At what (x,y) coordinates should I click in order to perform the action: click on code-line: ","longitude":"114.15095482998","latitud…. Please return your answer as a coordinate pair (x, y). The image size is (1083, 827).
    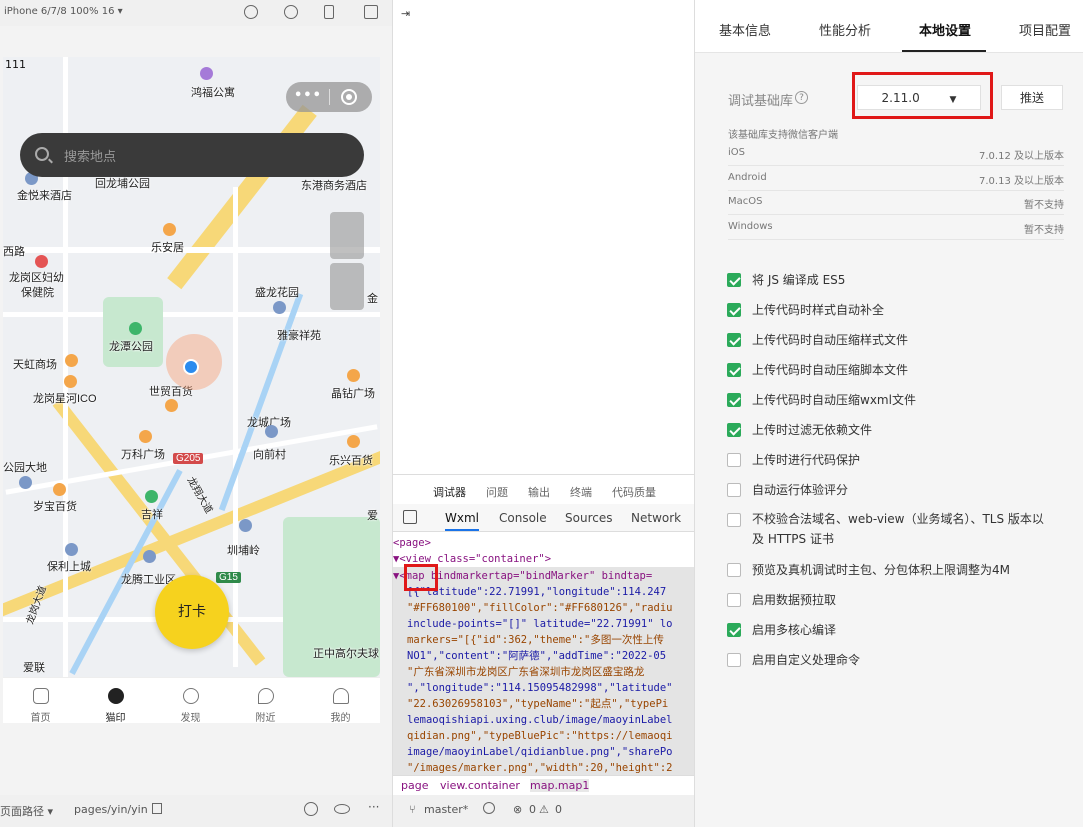
    Looking at the image, I should click on (540, 688).